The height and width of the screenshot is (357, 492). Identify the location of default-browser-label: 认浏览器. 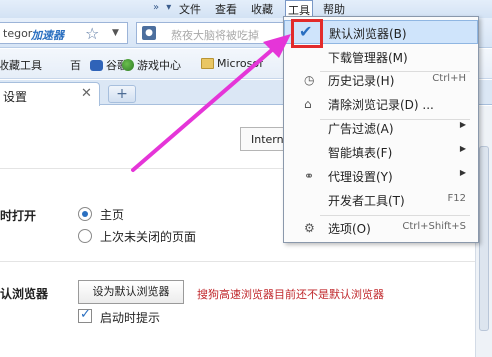
(24, 294).